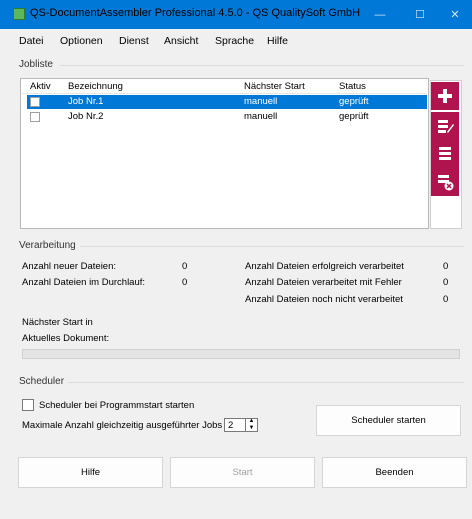 Image resolution: width=472 pixels, height=519 pixels. What do you see at coordinates (446, 282) in the screenshot?
I see `error-files-value: 0` at bounding box center [446, 282].